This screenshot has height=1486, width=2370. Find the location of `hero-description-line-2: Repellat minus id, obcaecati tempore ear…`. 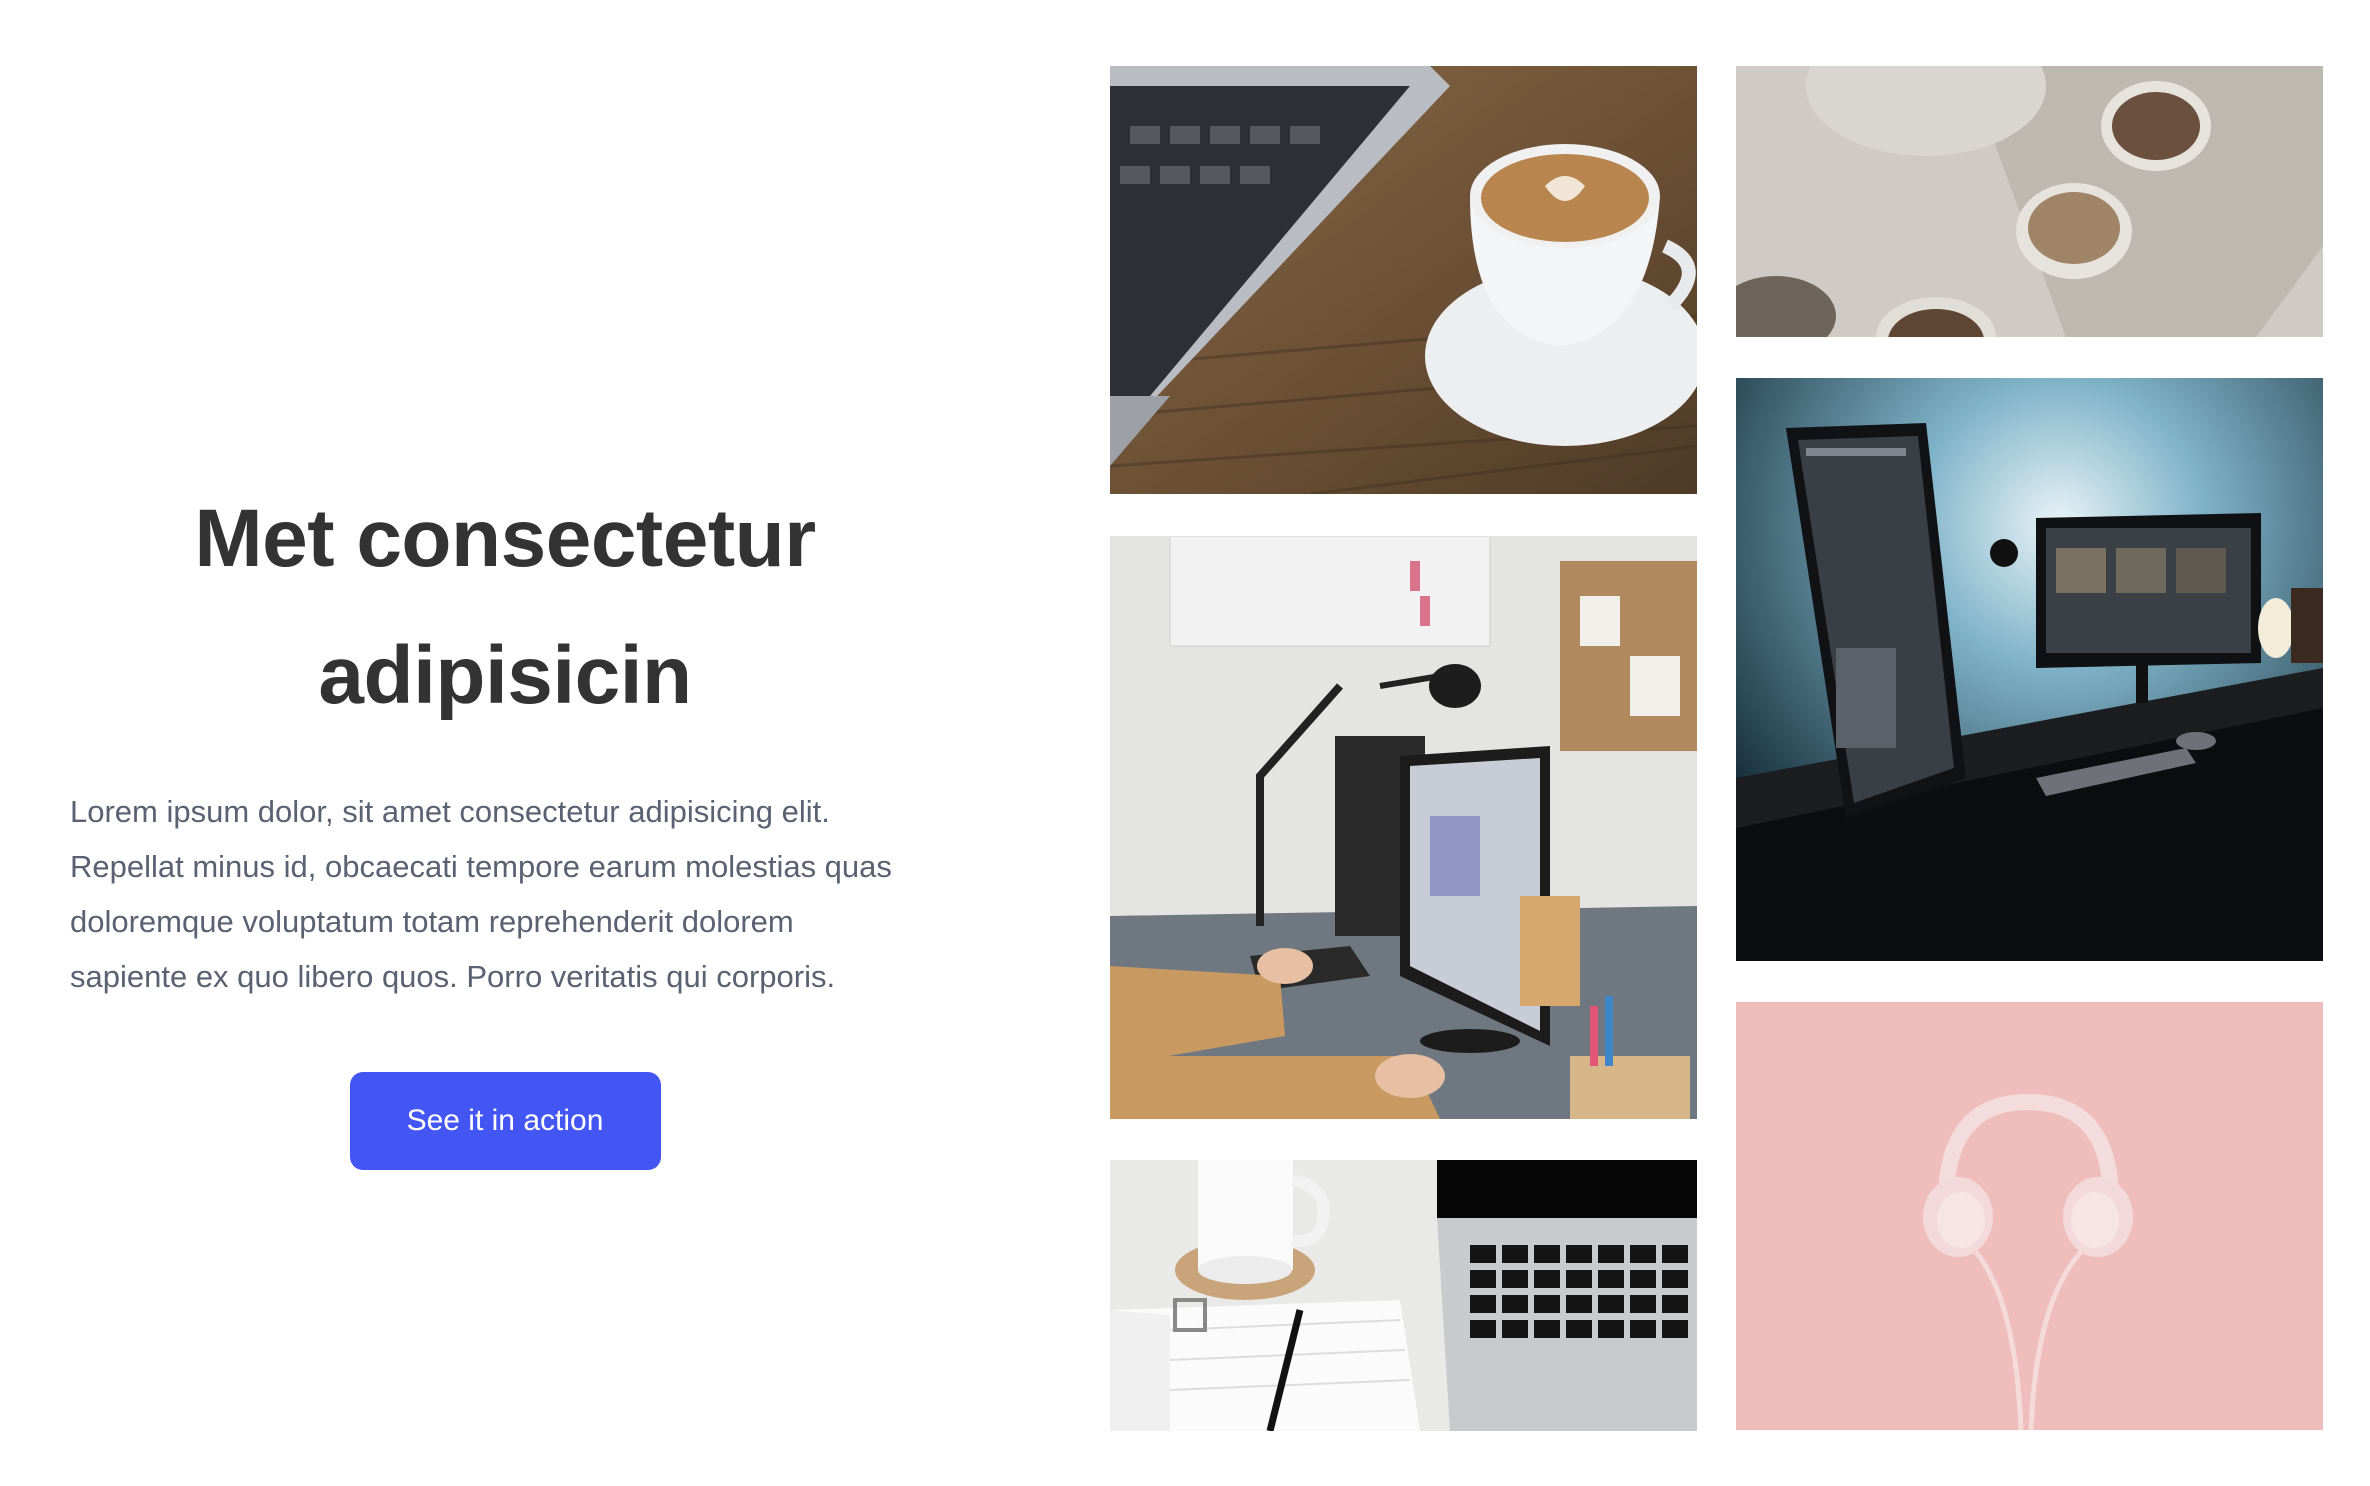

hero-description-line-2: Repellat minus id, obcaecati tempore ear… is located at coordinates (481, 866).